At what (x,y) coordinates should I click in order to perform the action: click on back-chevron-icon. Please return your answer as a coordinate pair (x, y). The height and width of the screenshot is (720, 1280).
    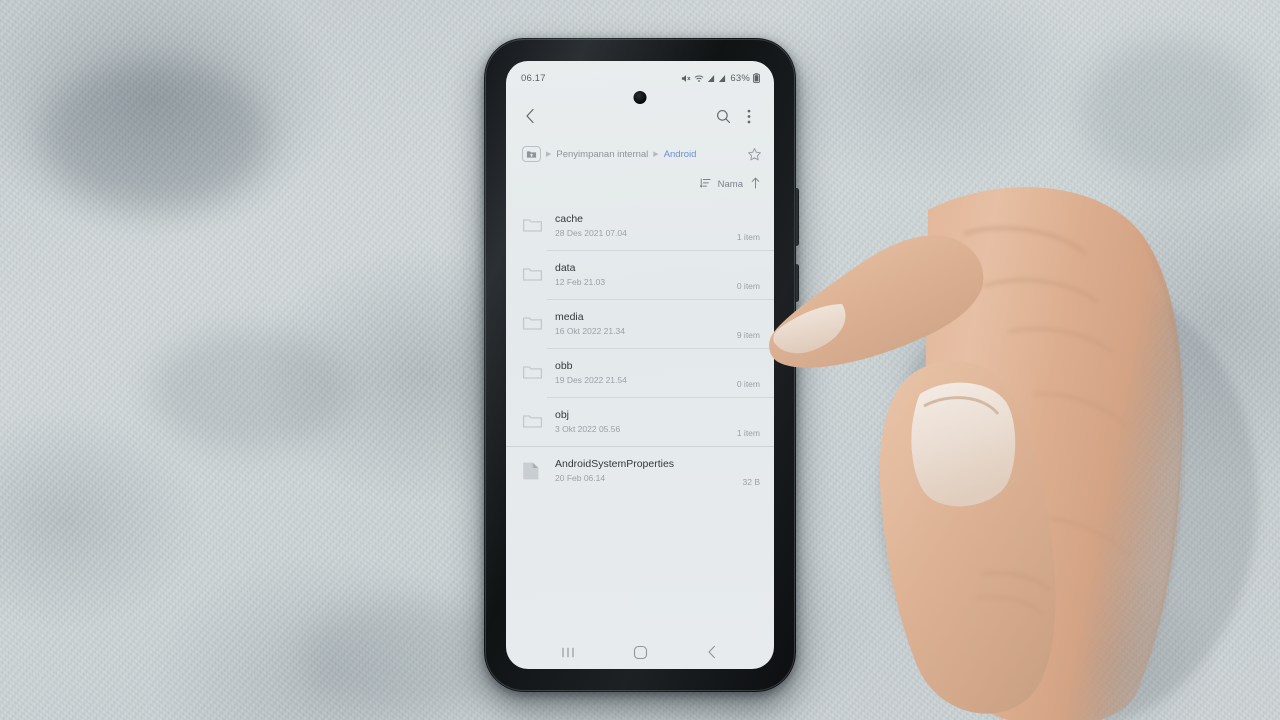
    Looking at the image, I should click on (711, 652).